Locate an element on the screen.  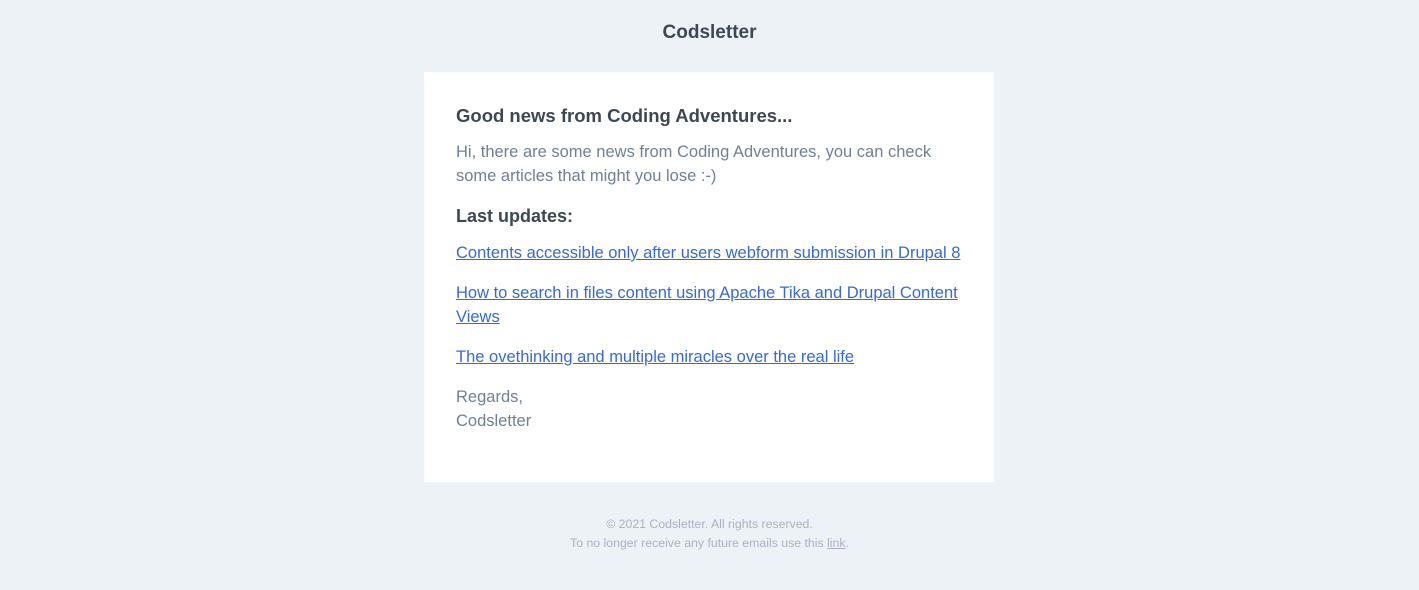
regards-text: Regards, is located at coordinates (489, 397).